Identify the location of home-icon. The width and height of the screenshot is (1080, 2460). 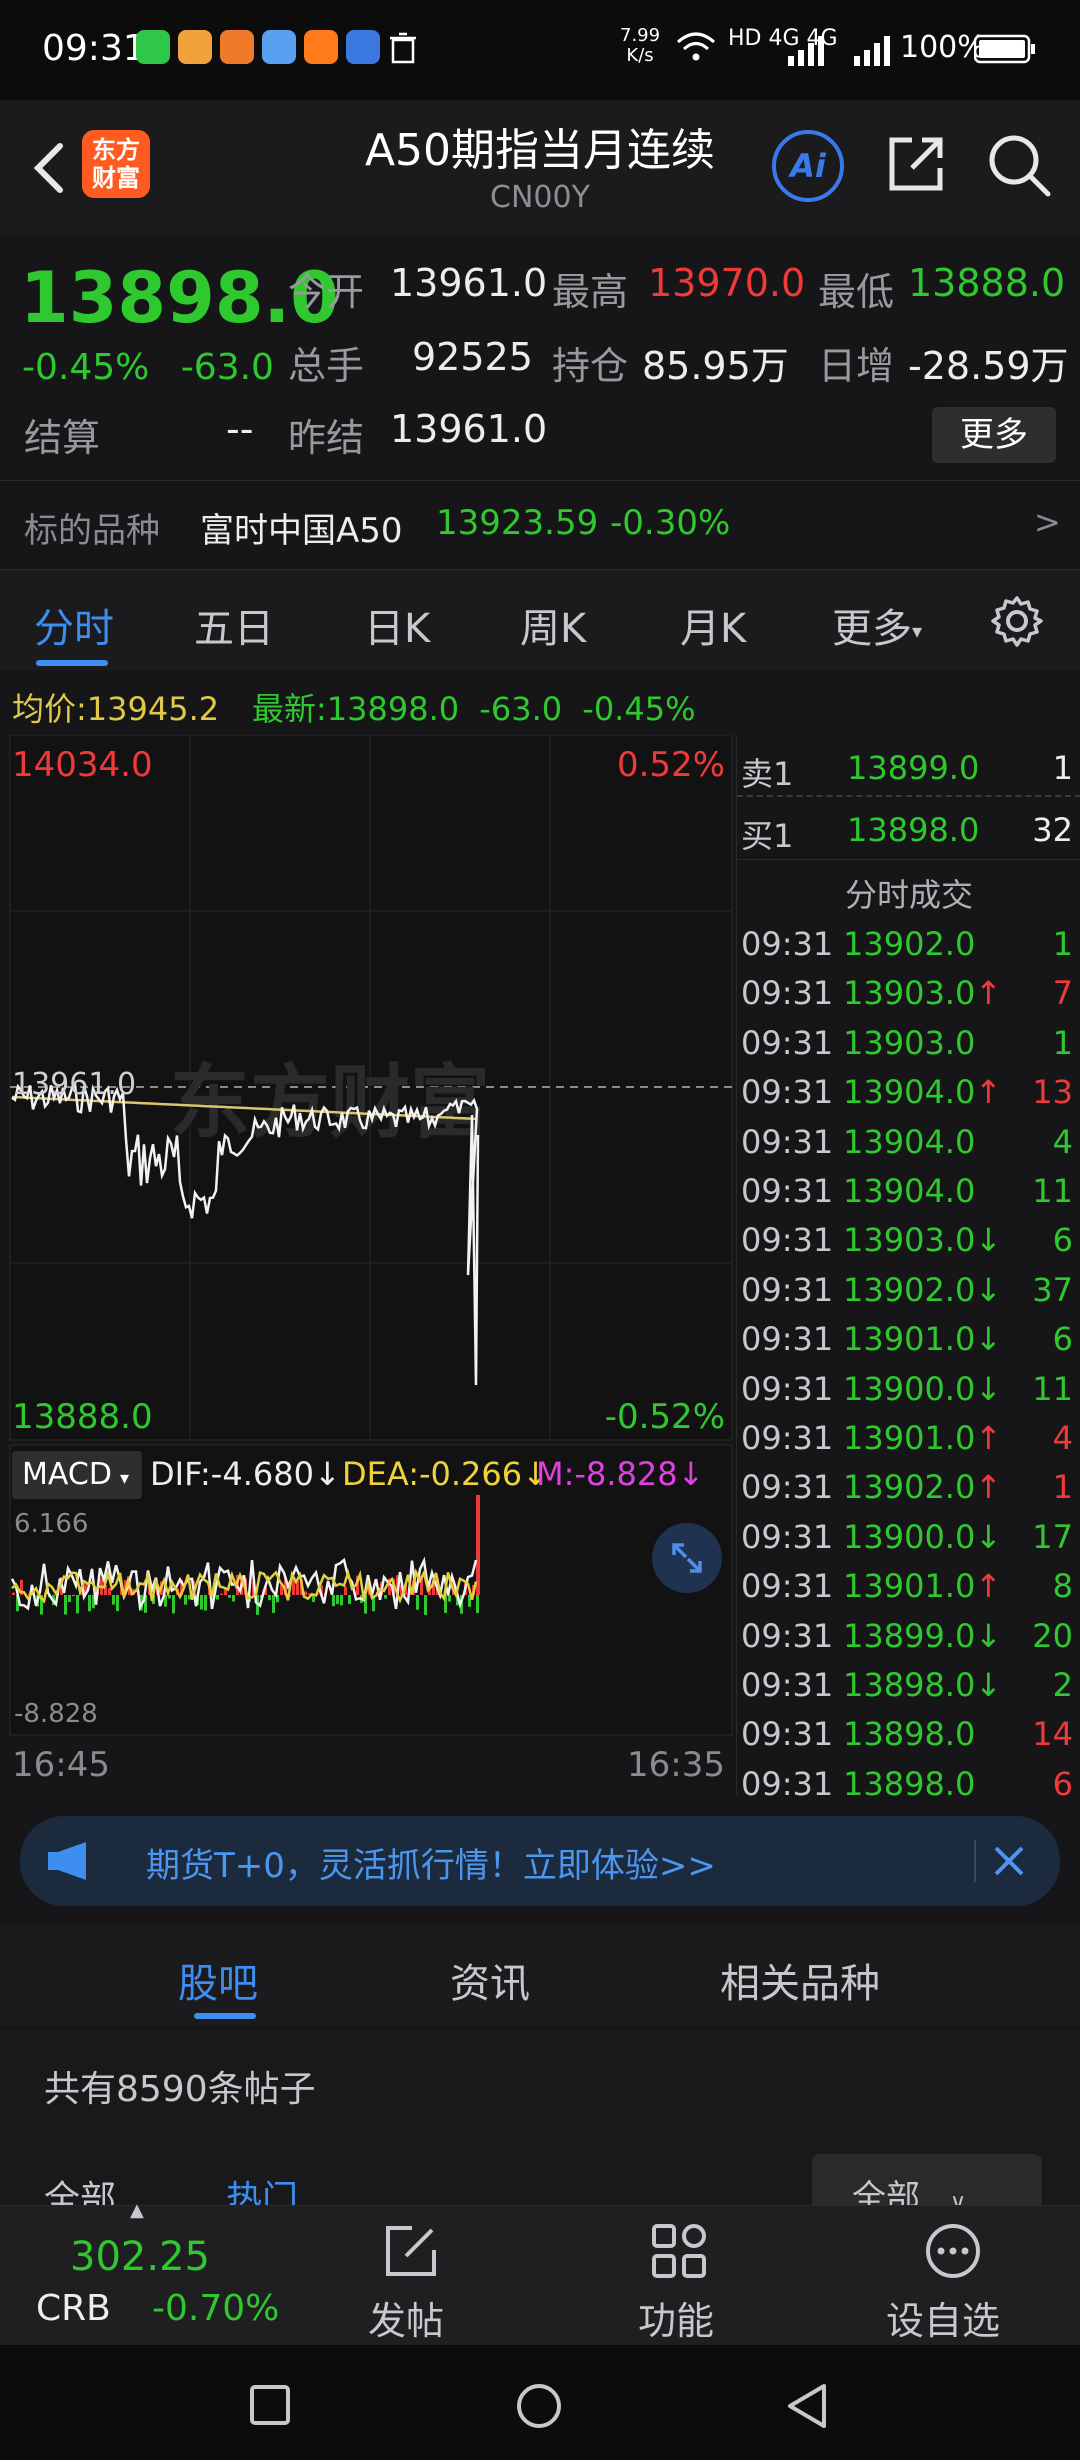
(539, 2406).